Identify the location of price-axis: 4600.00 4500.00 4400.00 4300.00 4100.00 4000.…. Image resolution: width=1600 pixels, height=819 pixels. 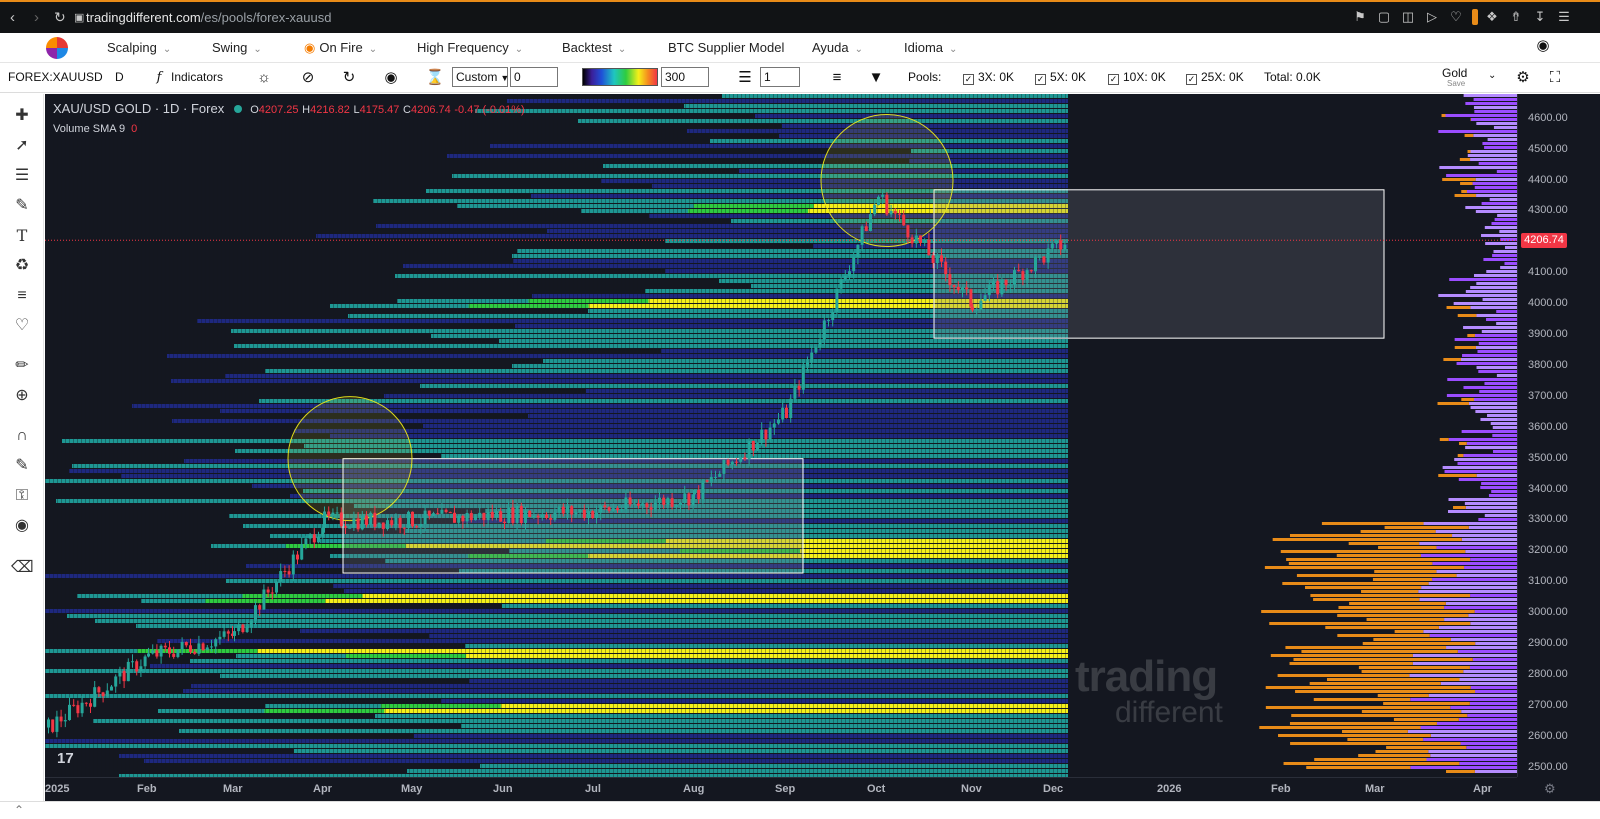
(1558, 435).